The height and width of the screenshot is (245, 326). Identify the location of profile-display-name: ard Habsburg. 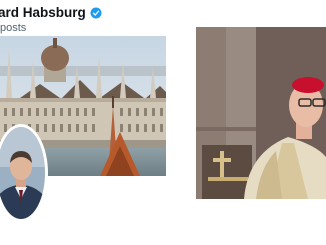
(43, 12).